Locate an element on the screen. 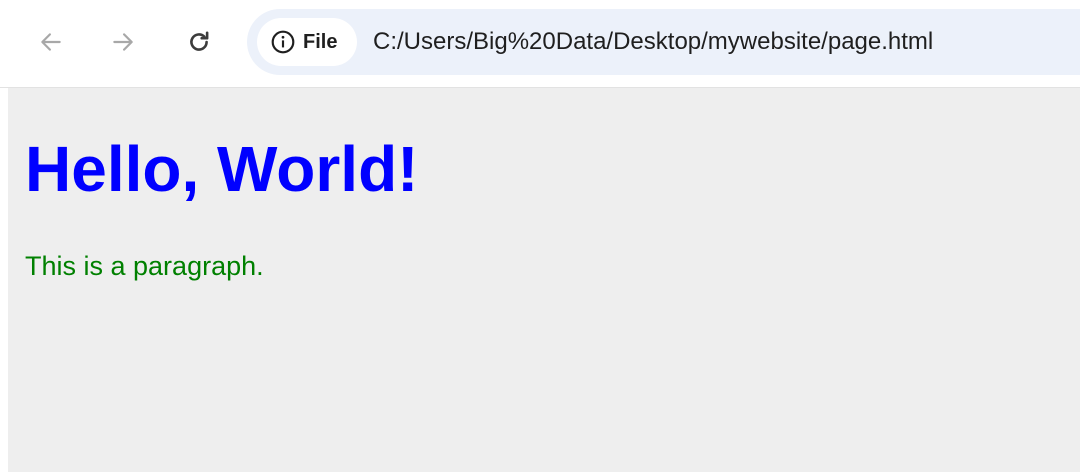 Image resolution: width=1080 pixels, height=472 pixels. back-button is located at coordinates (51, 42).